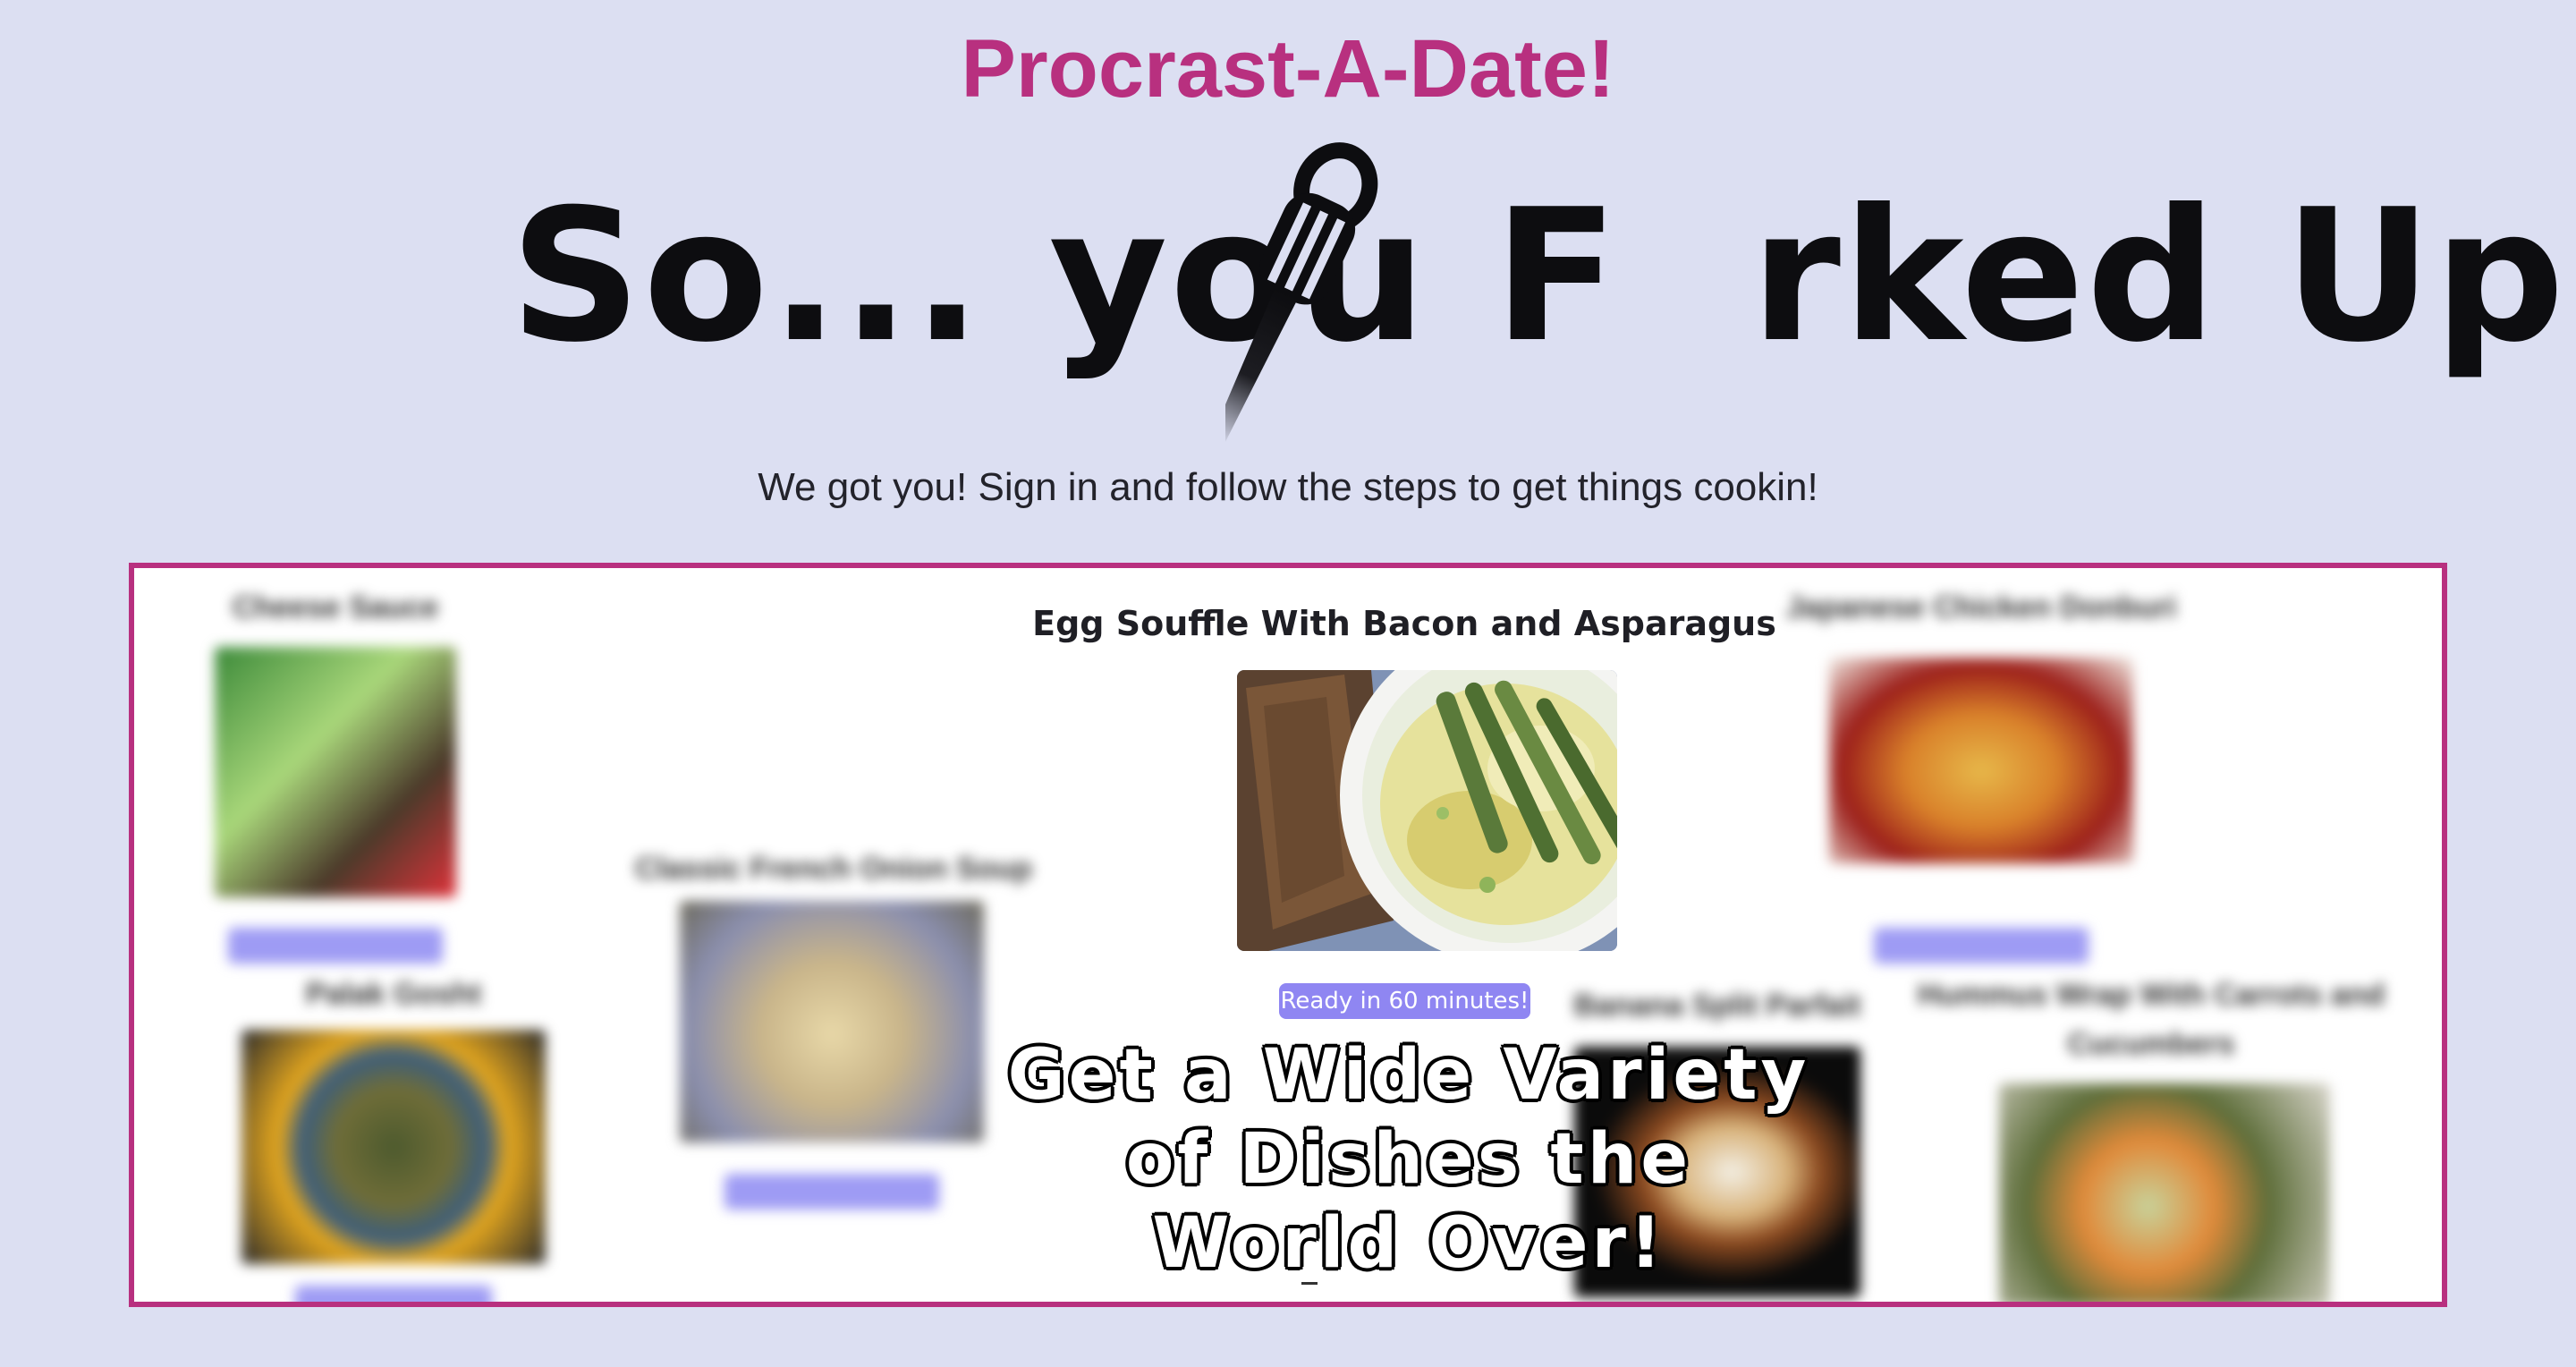 The image size is (2576, 1367). I want to click on app-title: Procrast-A-Date!, so click(1288, 69).